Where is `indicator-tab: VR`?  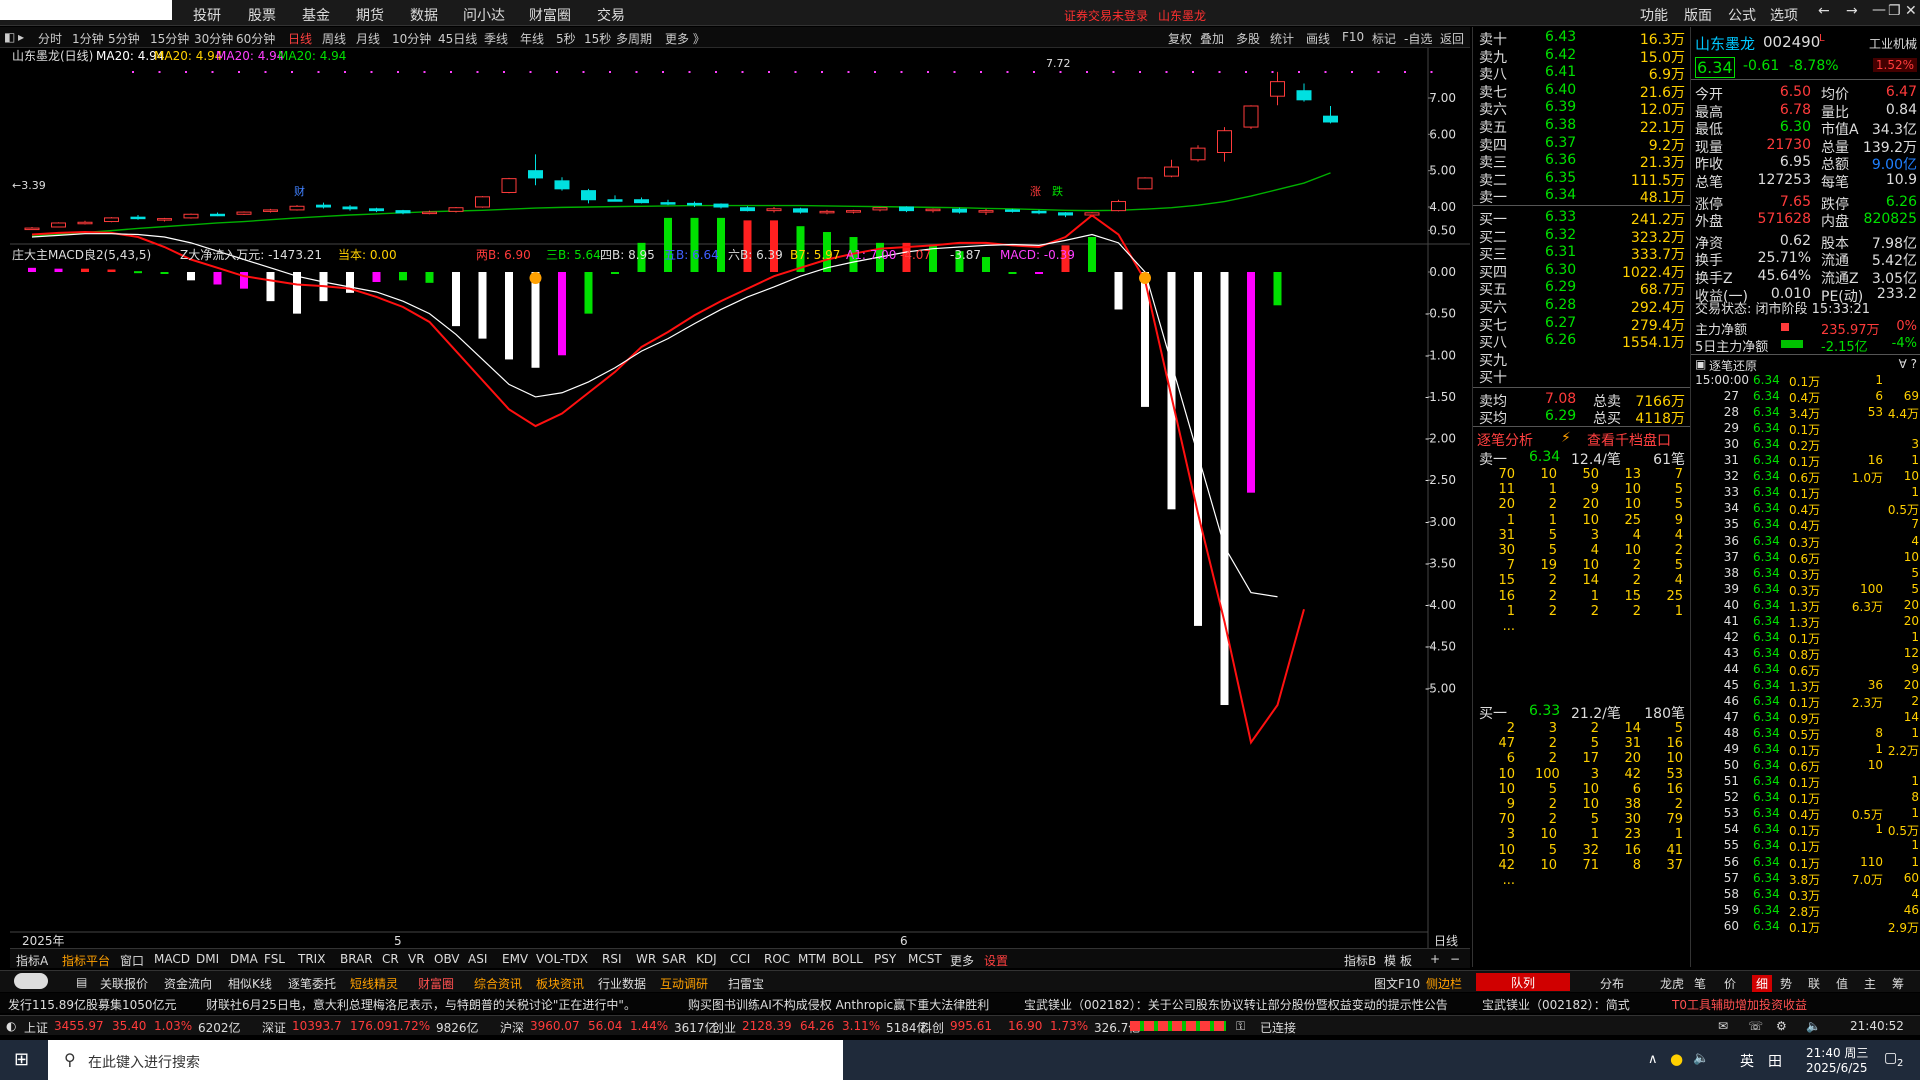
indicator-tab: VR is located at coordinates (416, 959).